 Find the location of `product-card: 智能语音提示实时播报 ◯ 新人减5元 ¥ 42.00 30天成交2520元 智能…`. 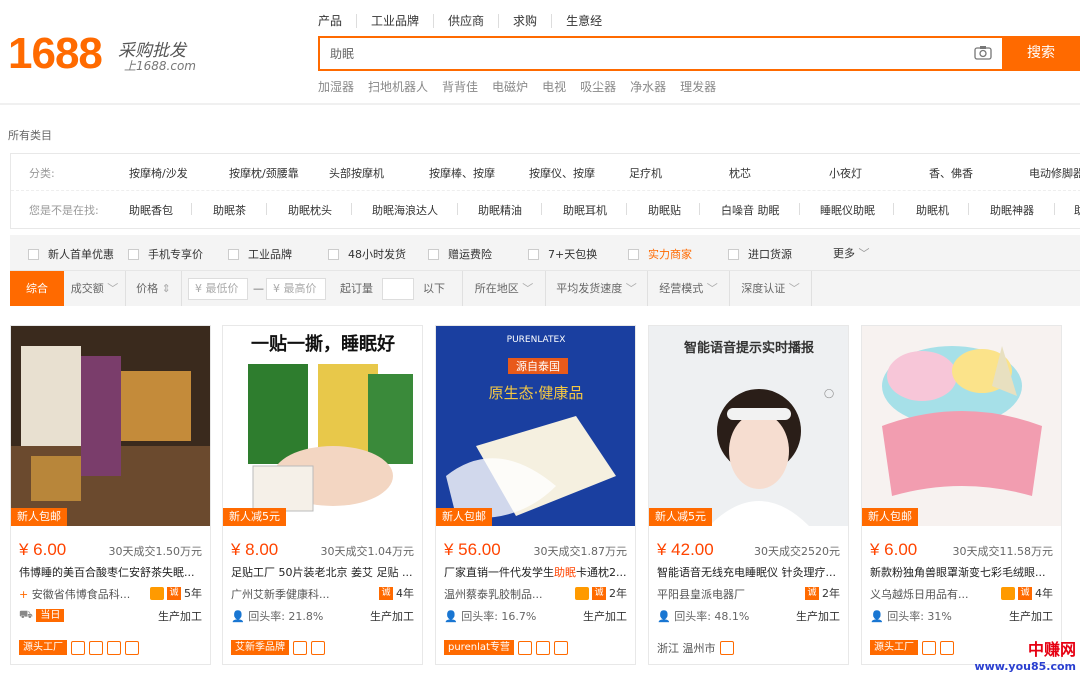

product-card: 智能语音提示实时播报 ◯ 新人减5元 ¥ 42.00 30天成交2520元 智能… is located at coordinates (748, 495).